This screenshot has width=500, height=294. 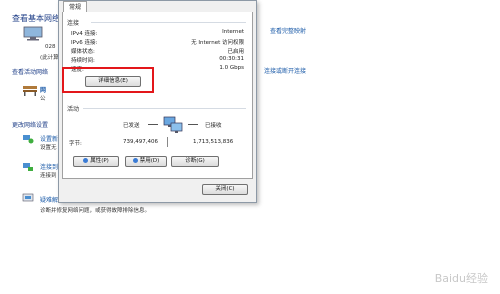 I want to click on properties-button: 属性(P), so click(x=96, y=161).